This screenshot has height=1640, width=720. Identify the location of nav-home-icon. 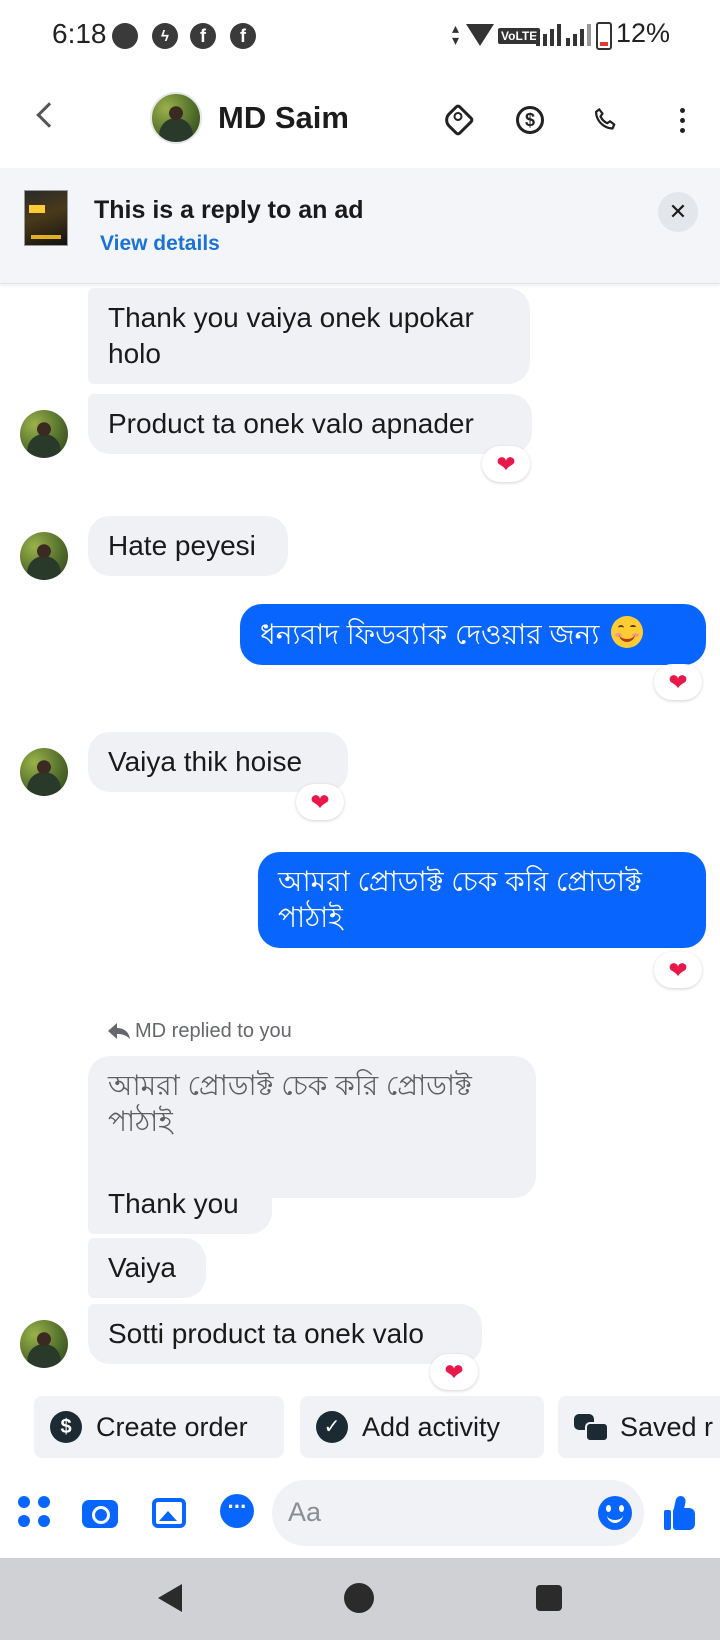
(359, 1598).